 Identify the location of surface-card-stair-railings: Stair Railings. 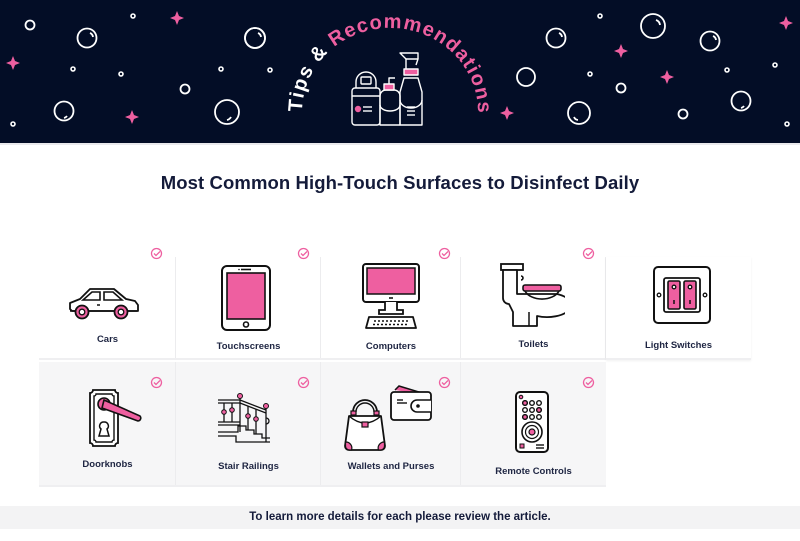
(248, 424).